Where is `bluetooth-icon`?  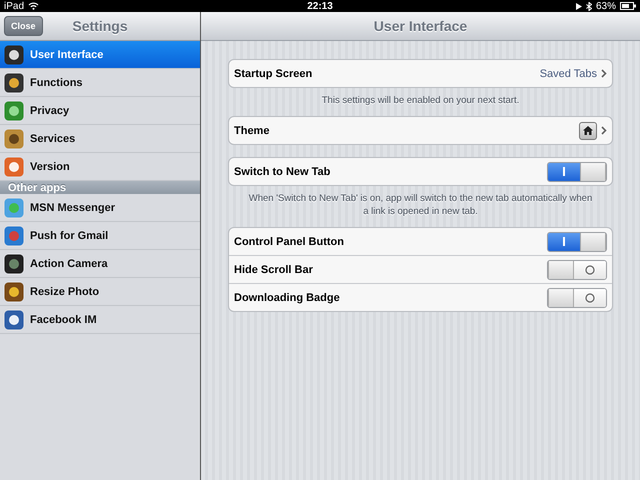 bluetooth-icon is located at coordinates (589, 6).